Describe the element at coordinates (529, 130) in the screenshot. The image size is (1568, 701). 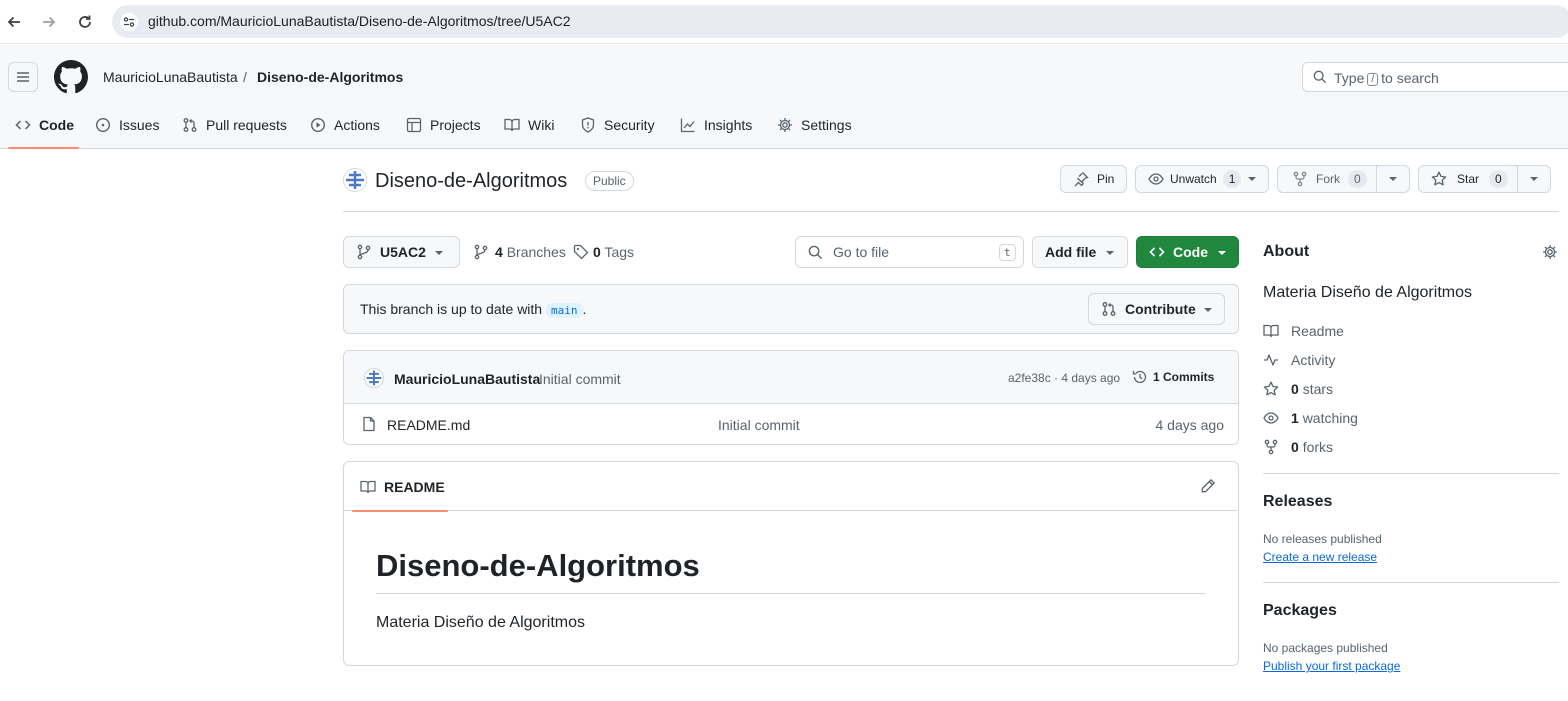
I see `tab-wiki: Wiki` at that location.